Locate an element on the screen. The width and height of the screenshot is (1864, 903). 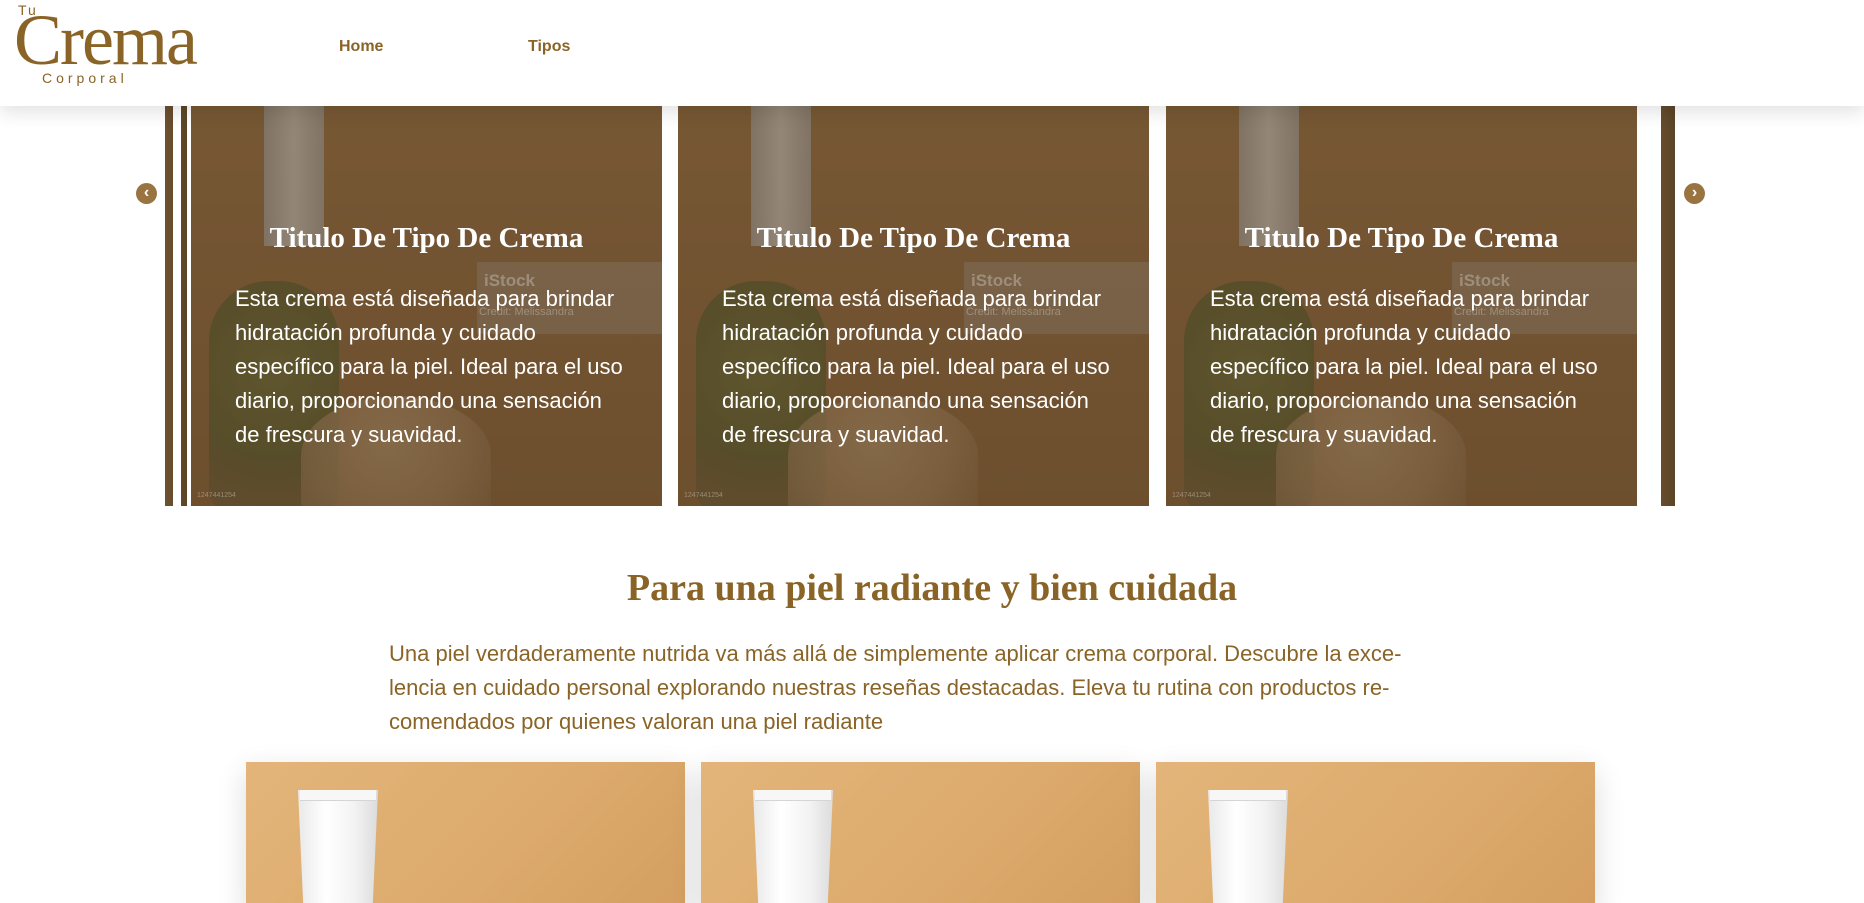
chevron-right-icon: › is located at coordinates (1694, 192).